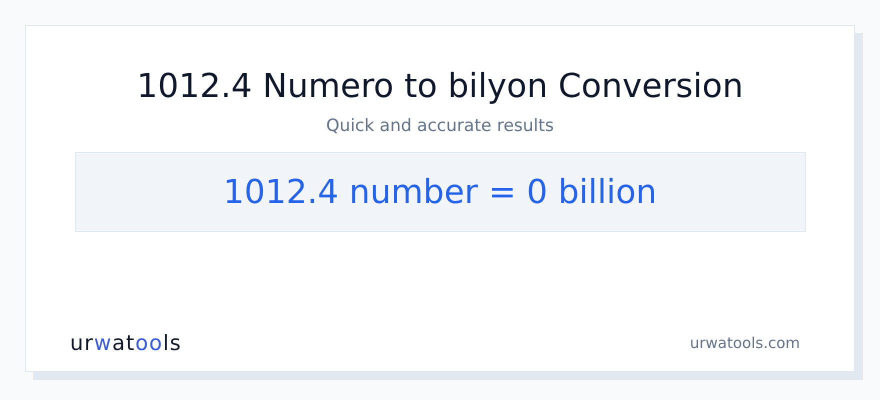 This screenshot has width=880, height=400. What do you see at coordinates (745, 343) in the screenshot?
I see `site-url: urwatools.com` at bounding box center [745, 343].